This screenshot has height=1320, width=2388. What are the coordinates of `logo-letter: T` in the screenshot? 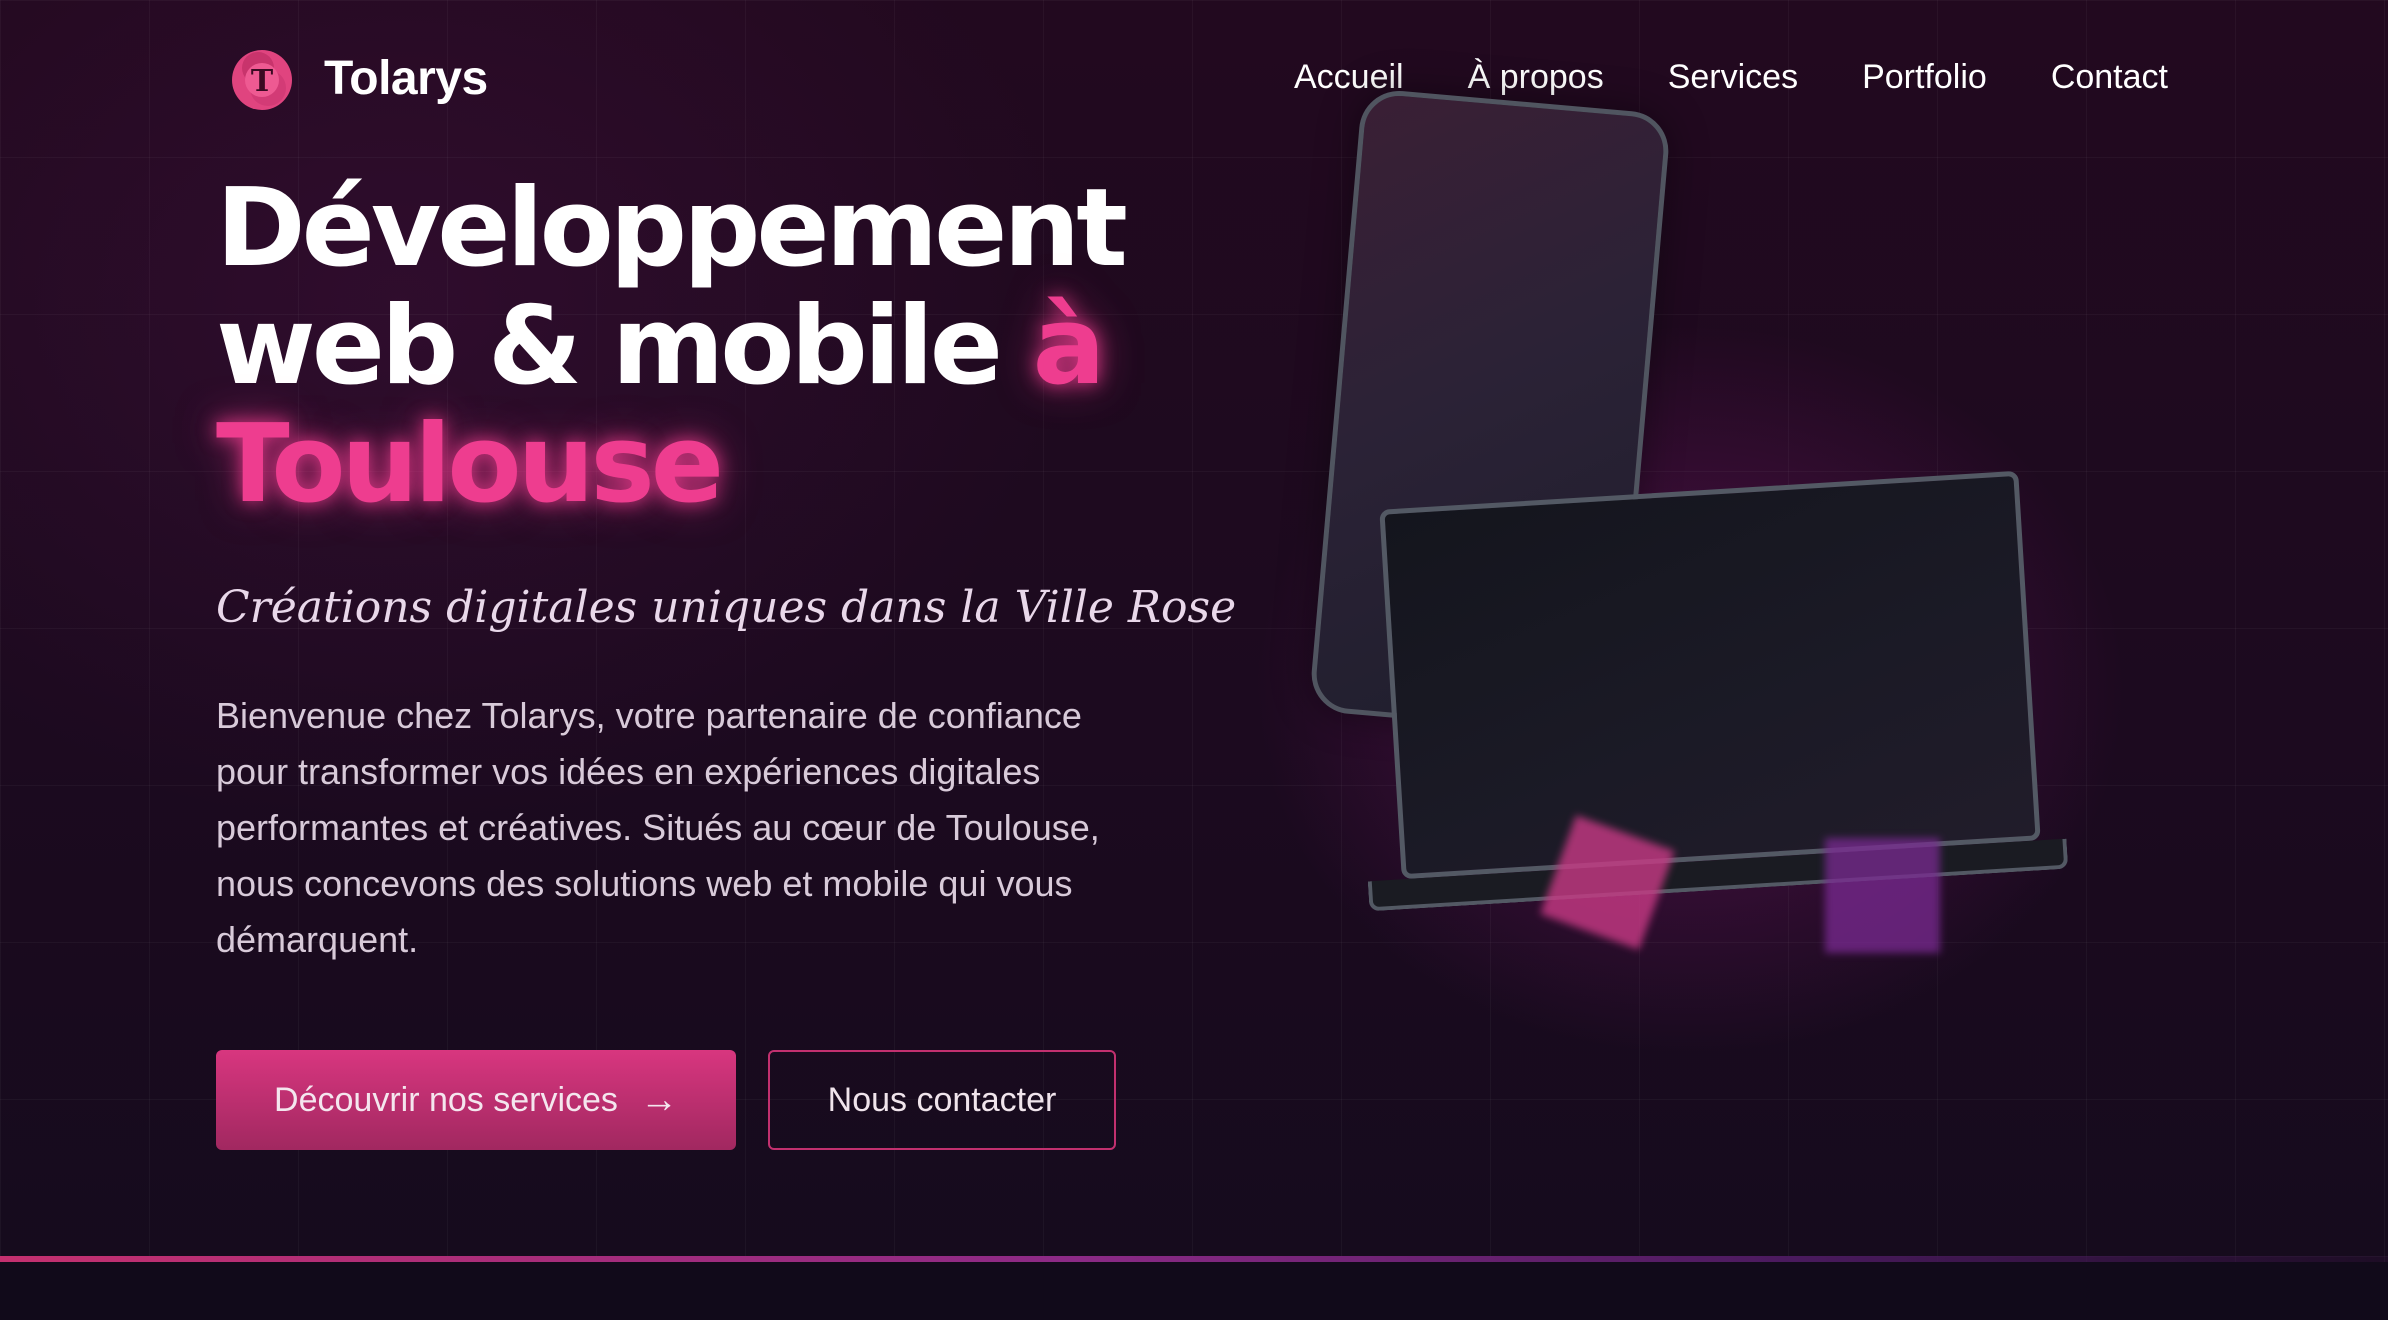 It's located at (262, 81).